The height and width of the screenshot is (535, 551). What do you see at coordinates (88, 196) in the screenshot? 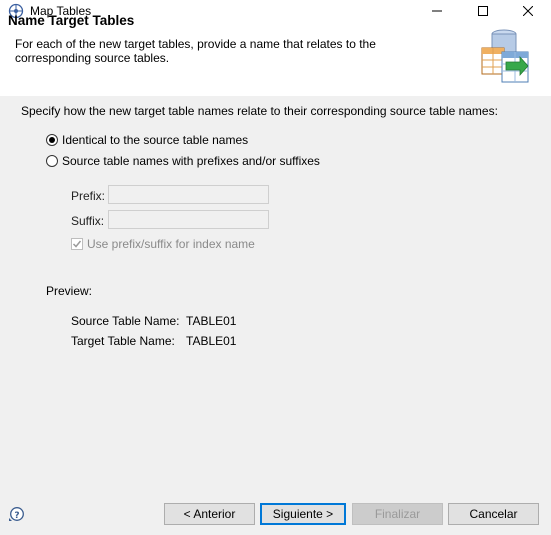
I see `prefix-label: Prefix:` at bounding box center [88, 196].